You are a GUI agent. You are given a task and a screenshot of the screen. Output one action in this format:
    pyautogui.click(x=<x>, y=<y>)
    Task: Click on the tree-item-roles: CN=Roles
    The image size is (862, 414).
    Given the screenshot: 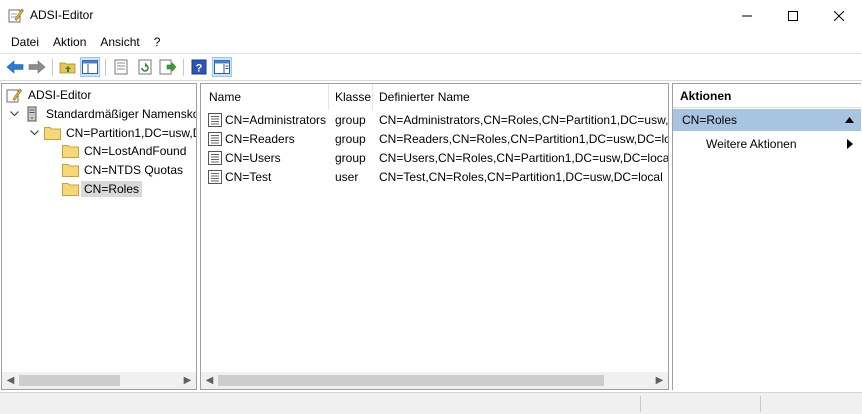 What is the action you would take?
    pyautogui.click(x=102, y=188)
    